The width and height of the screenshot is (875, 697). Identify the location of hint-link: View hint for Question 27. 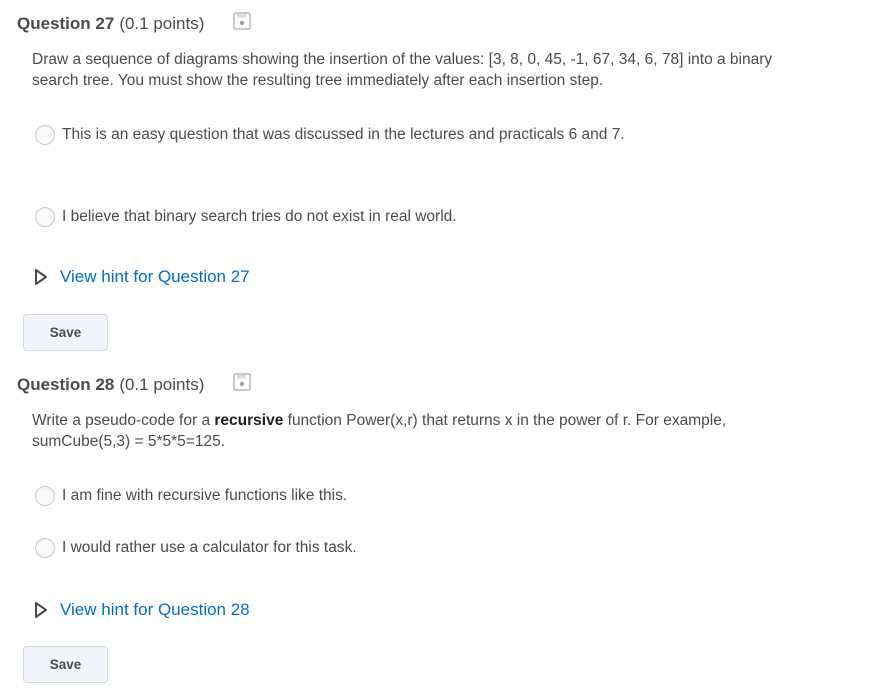
(155, 277).